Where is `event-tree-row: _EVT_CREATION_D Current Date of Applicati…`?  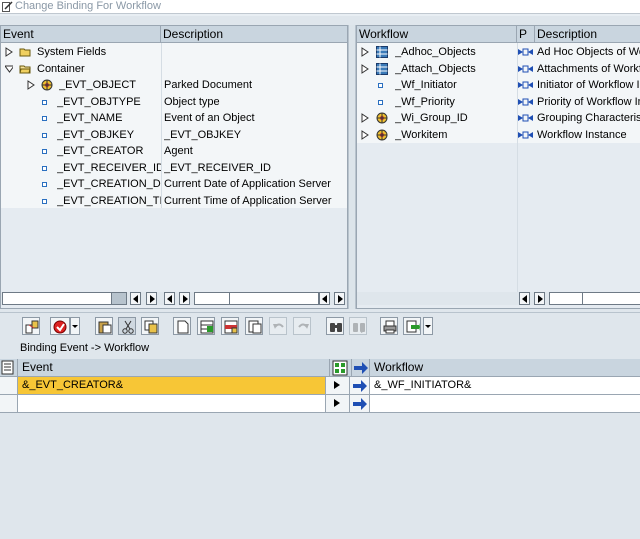 event-tree-row: _EVT_CREATION_D Current Date of Applicati… is located at coordinates (174, 184).